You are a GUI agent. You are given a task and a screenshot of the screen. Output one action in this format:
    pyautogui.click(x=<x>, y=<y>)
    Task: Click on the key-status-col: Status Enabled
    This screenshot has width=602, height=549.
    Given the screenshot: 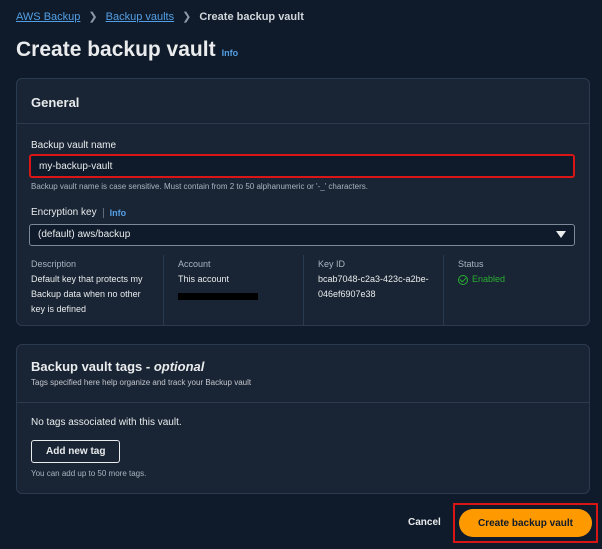 What is the action you would take?
    pyautogui.click(x=516, y=290)
    